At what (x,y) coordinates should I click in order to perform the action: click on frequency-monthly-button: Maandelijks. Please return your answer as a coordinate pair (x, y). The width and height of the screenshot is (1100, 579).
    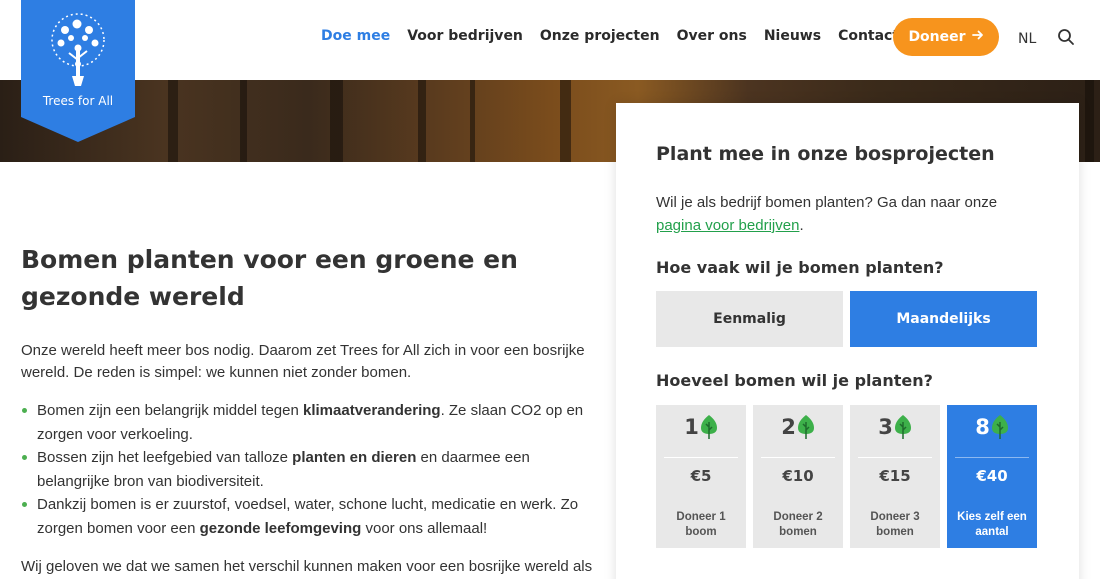
    Looking at the image, I should click on (943, 319).